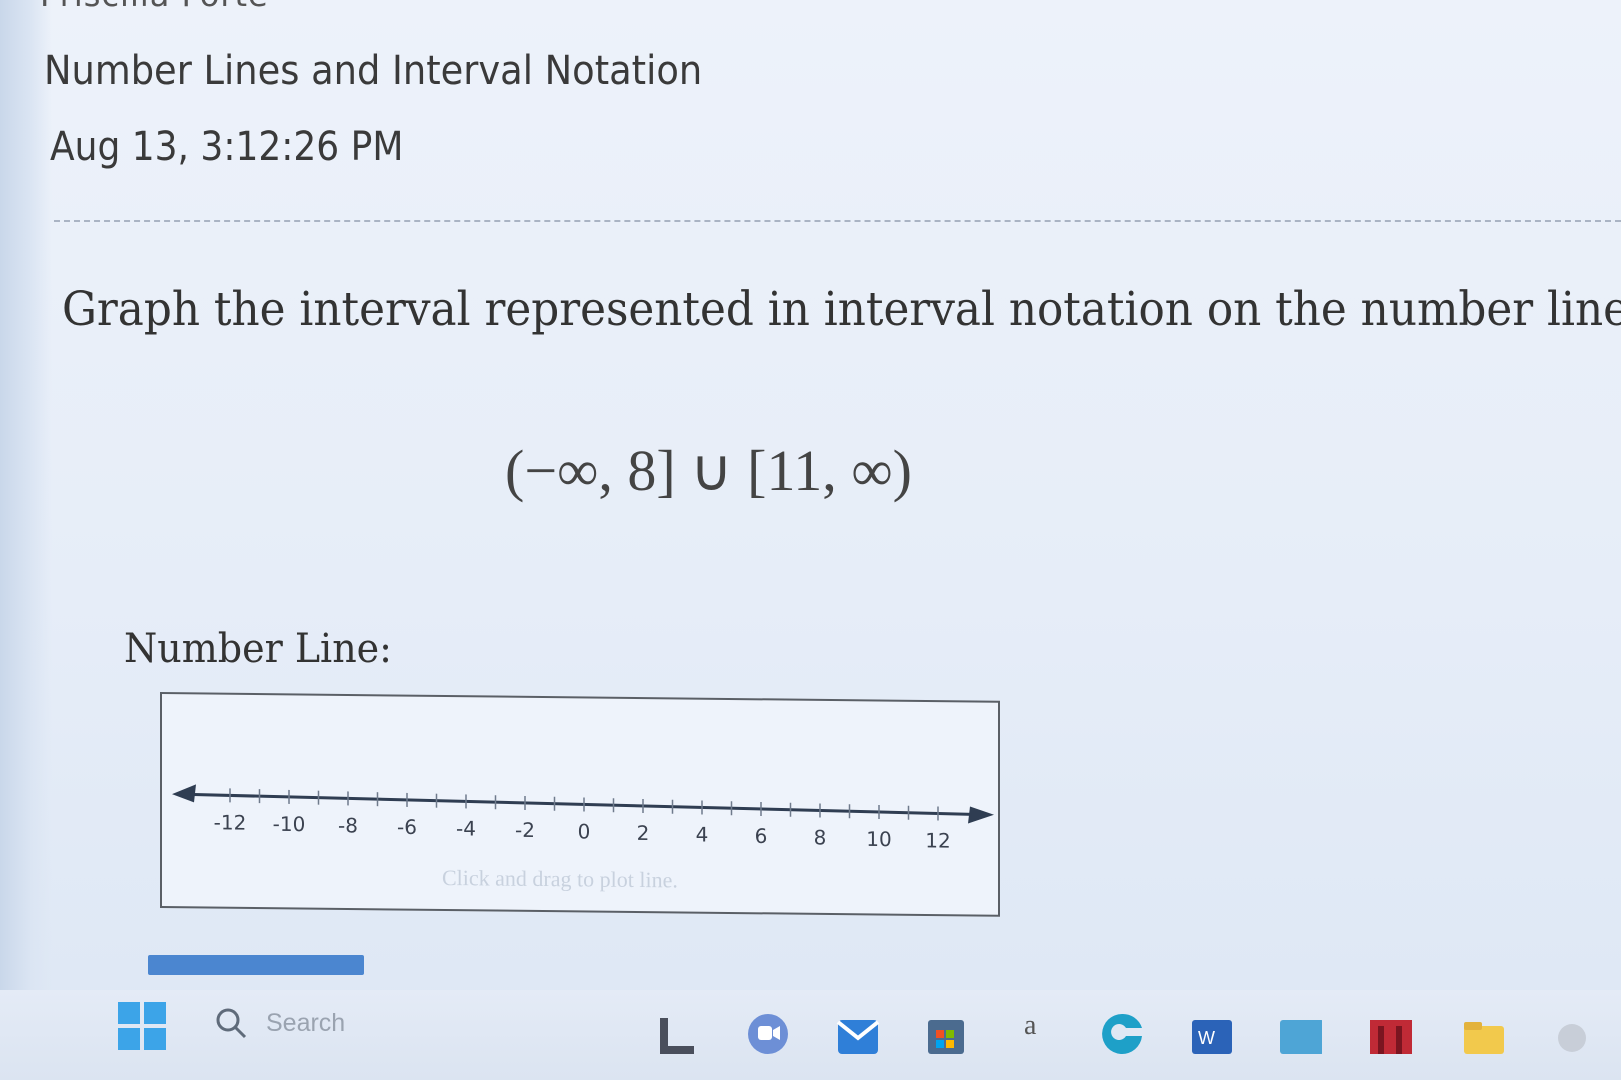  What do you see at coordinates (26, 510) in the screenshot?
I see `left-strip` at bounding box center [26, 510].